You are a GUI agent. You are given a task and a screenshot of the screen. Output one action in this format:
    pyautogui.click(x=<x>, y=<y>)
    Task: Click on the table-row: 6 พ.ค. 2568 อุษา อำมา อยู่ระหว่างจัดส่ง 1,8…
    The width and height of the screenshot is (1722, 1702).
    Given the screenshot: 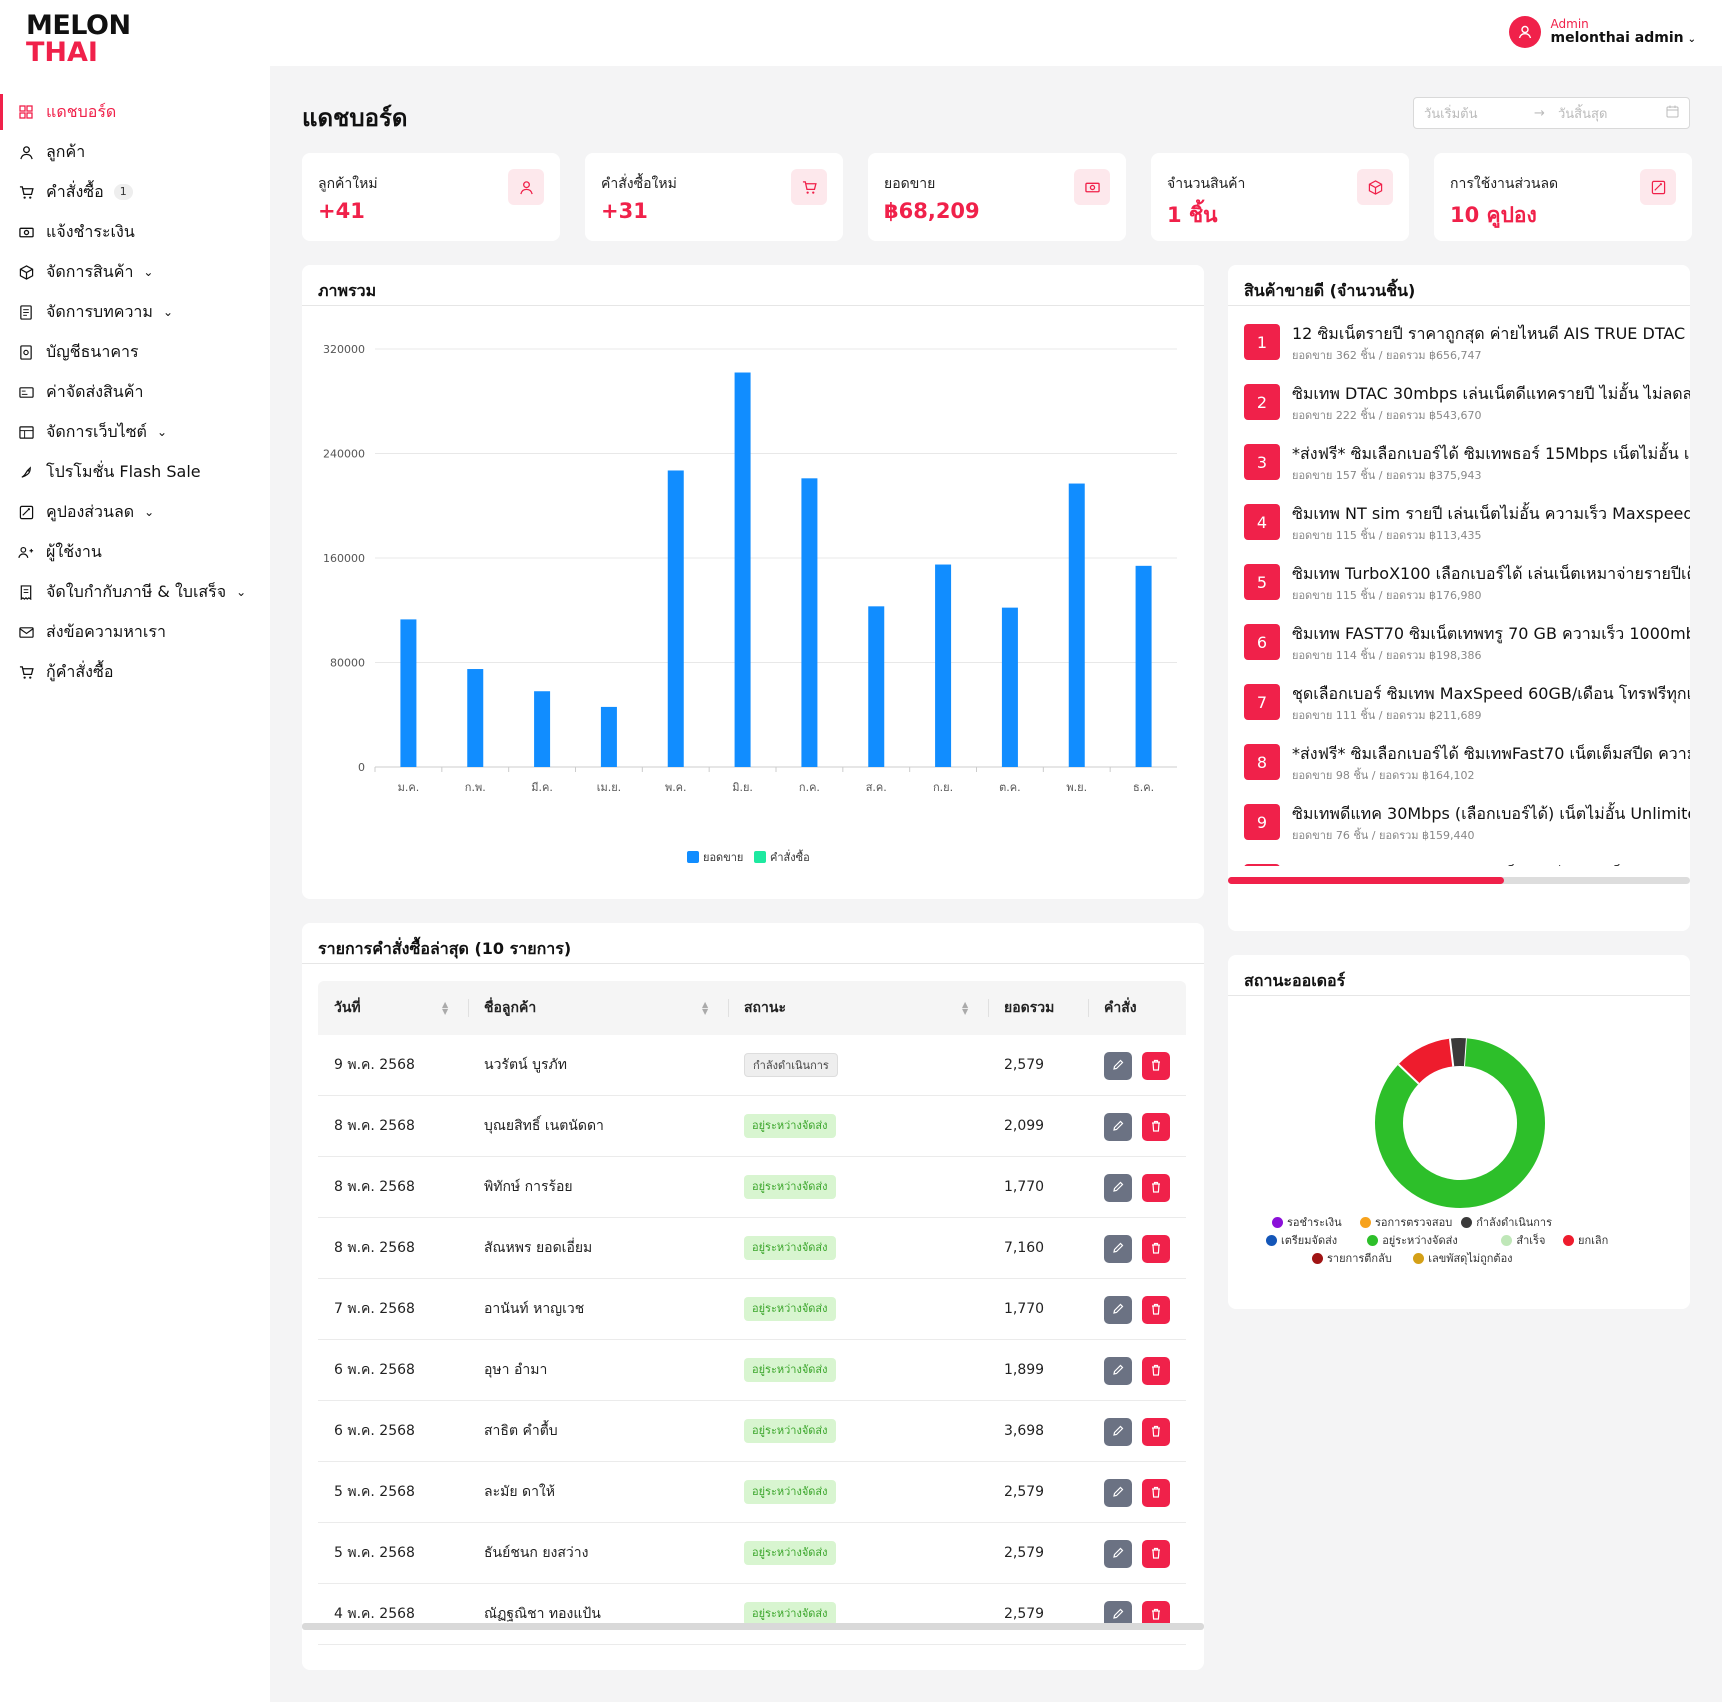 What is the action you would take?
    pyautogui.click(x=752, y=1370)
    